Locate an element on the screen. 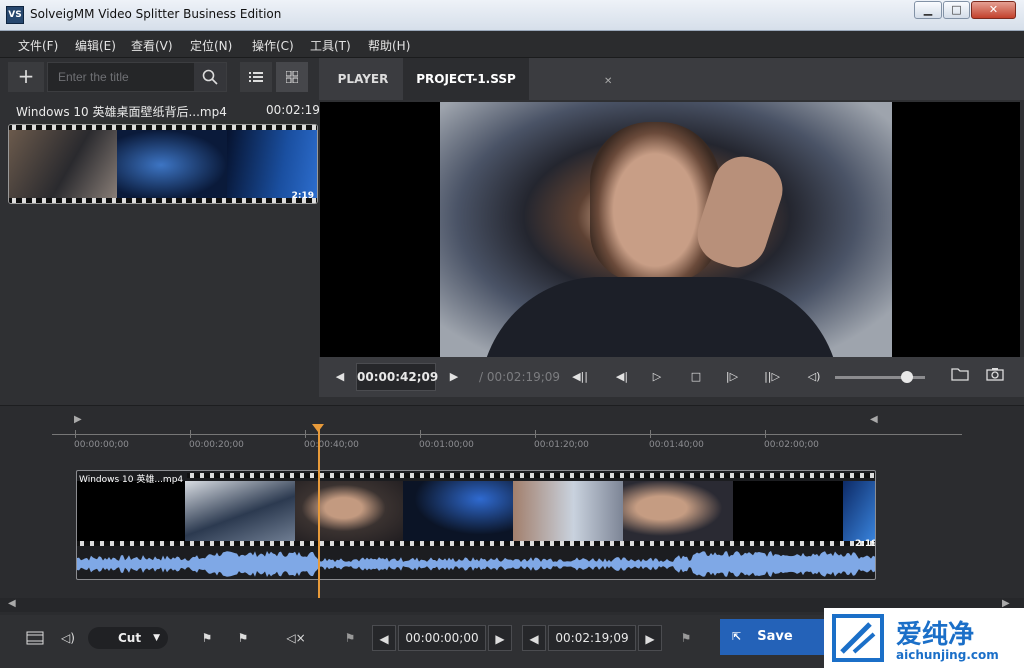 The image size is (1024, 668). open-folder-icon is located at coordinates (960, 377).